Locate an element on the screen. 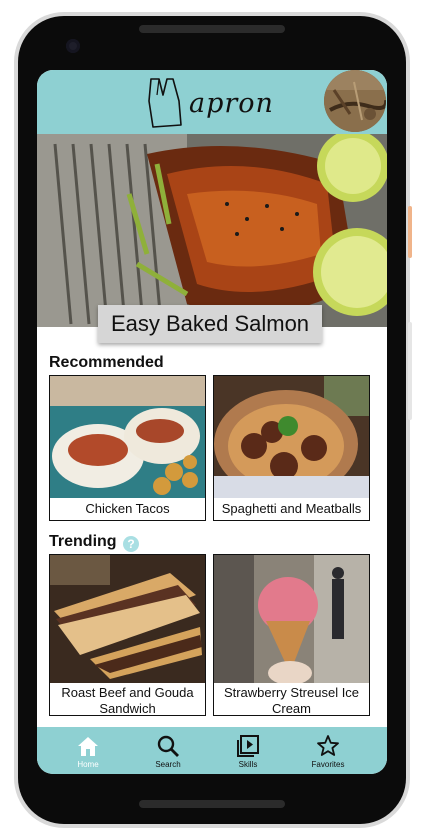  apron-logo-icon is located at coordinates (165, 103).